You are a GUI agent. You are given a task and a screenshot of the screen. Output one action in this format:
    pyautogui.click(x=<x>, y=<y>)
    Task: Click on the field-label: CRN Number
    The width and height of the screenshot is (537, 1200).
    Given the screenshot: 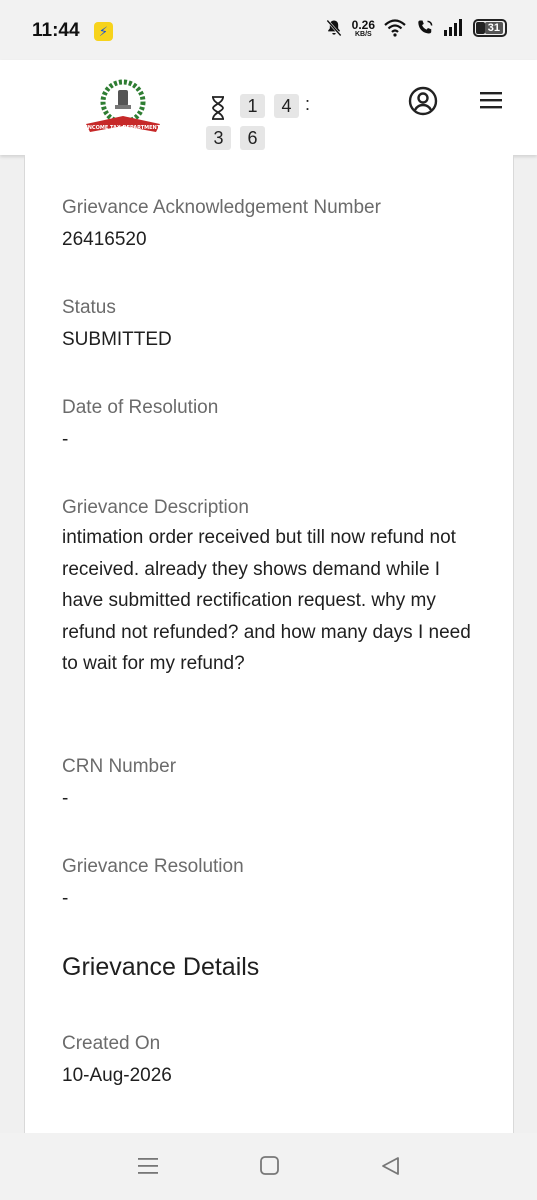 What is the action you would take?
    pyautogui.click(x=119, y=766)
    